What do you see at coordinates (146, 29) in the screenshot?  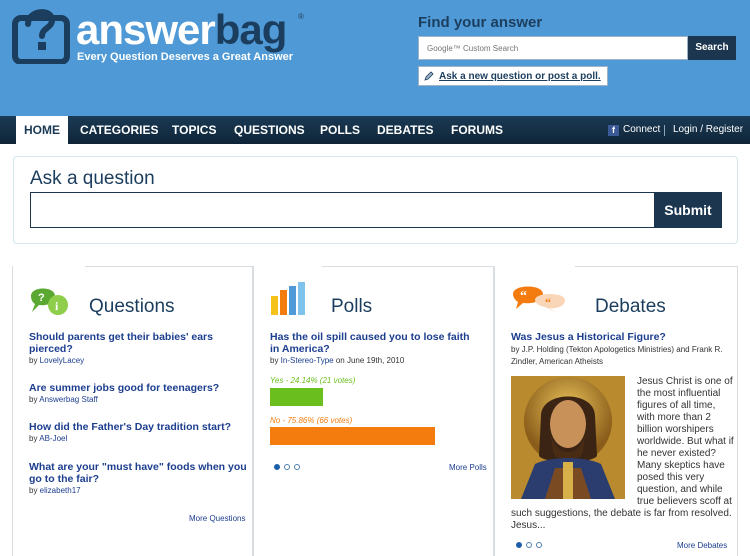 I see `brand-answer: answer` at bounding box center [146, 29].